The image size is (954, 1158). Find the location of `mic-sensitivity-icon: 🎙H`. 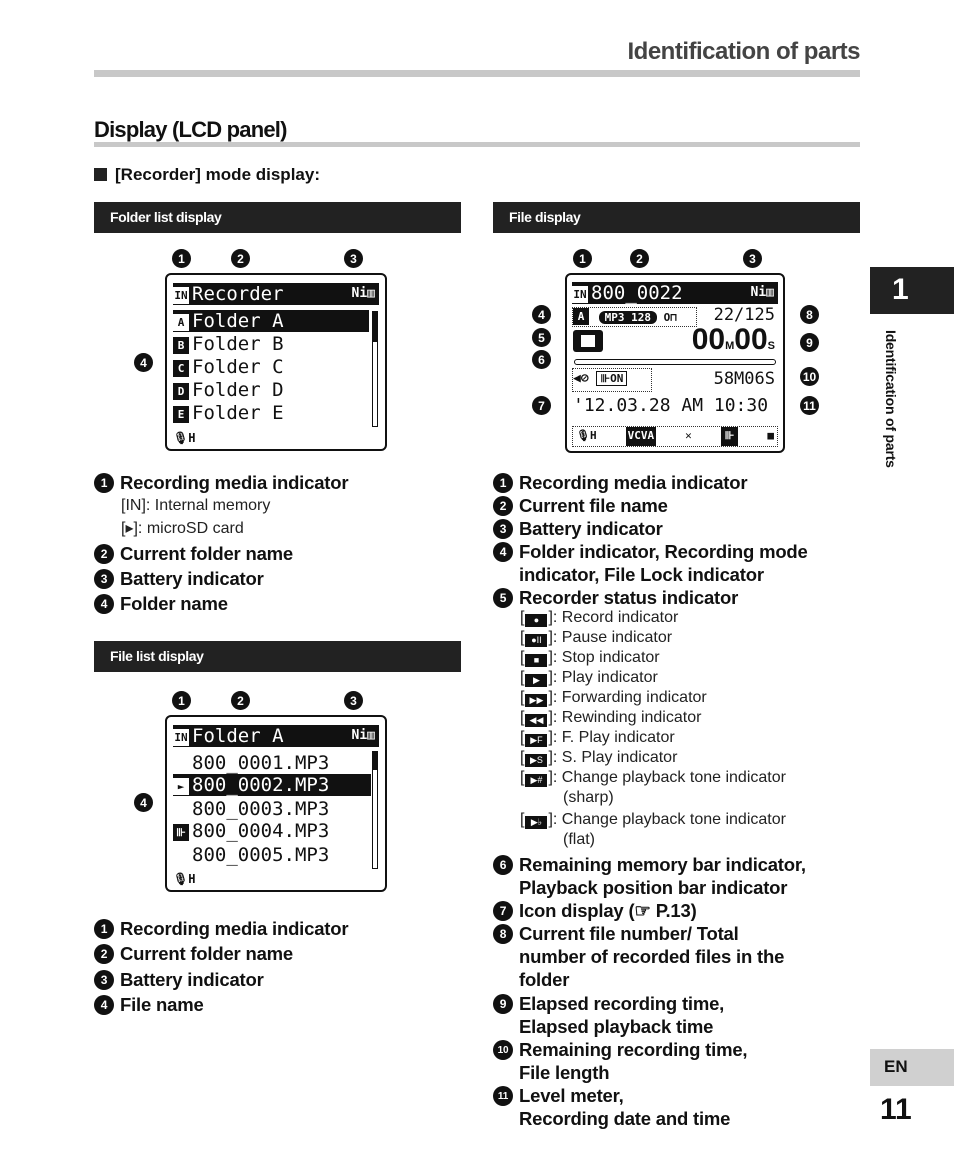

mic-sensitivity-icon: 🎙H is located at coordinates (184, 879).